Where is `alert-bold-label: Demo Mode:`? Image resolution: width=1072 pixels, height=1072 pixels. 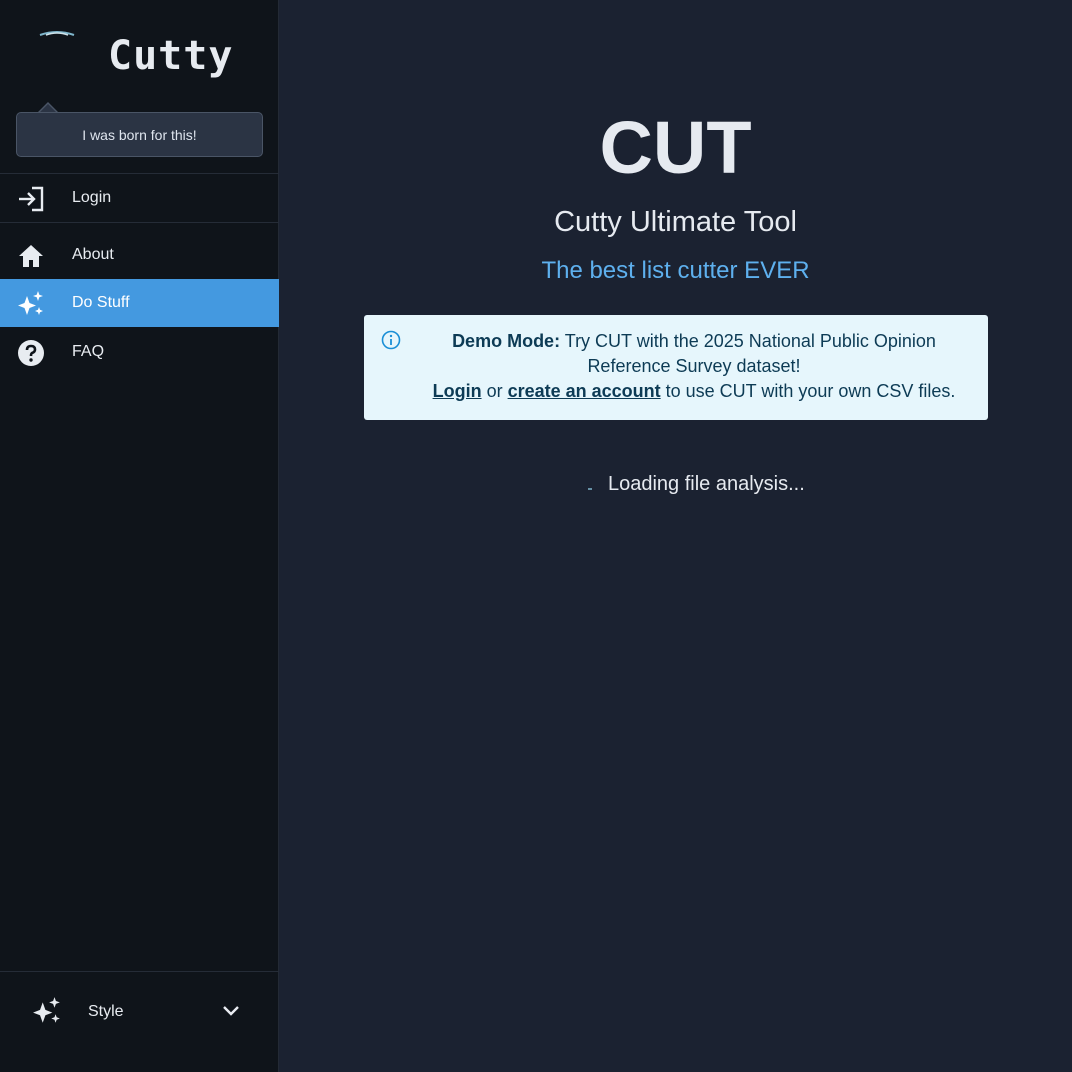 alert-bold-label: Demo Mode: is located at coordinates (506, 341).